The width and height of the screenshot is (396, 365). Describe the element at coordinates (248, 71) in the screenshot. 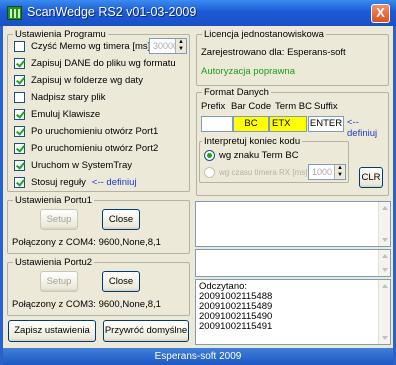

I see `authorization-status: Autoryzacja poprawna` at that location.